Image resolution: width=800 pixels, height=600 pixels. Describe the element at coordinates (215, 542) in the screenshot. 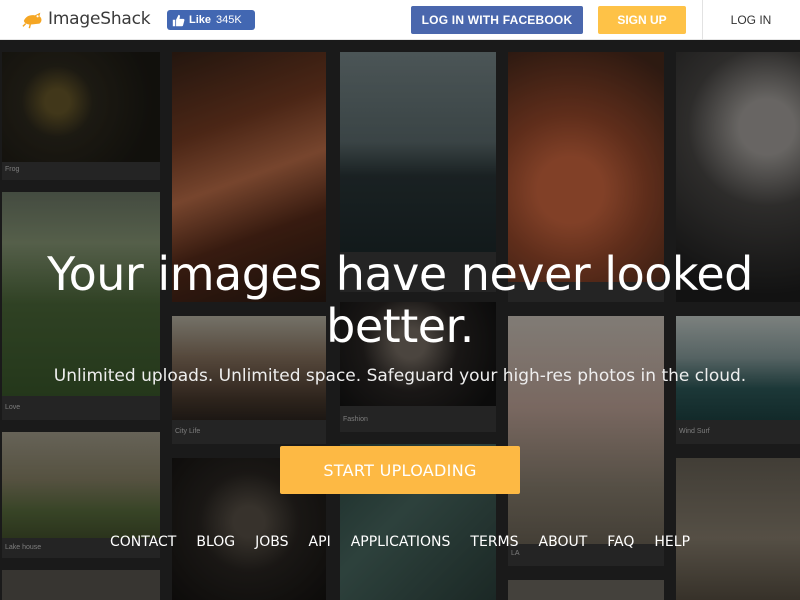

I see `footer-link-blog: BLOG` at that location.